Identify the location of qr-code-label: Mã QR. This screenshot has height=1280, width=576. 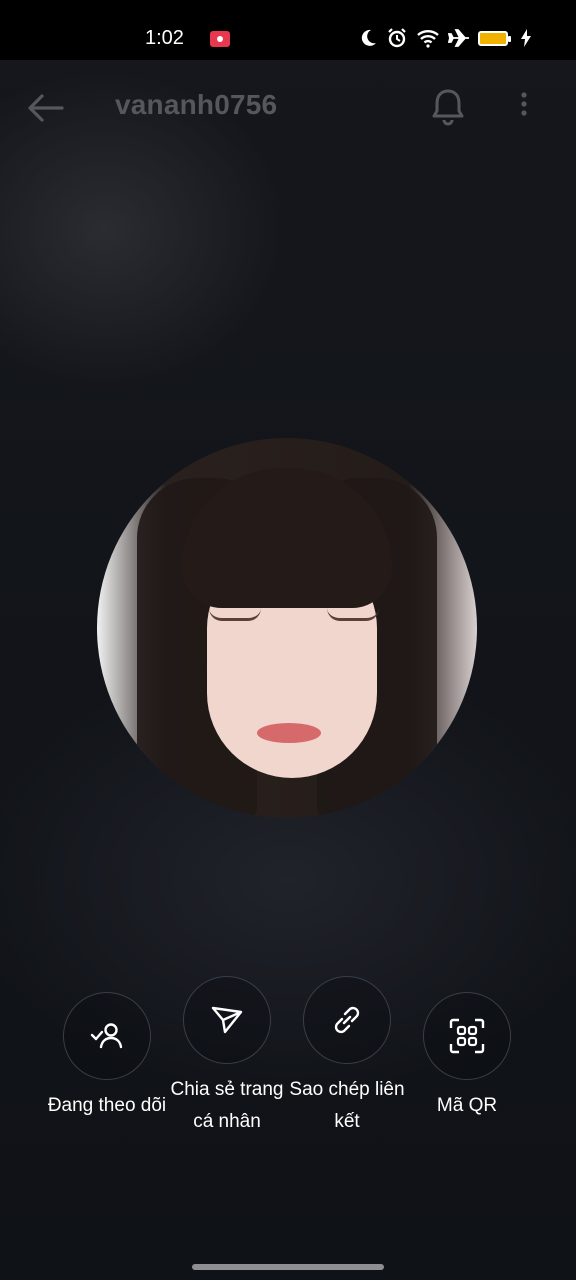
(467, 1105).